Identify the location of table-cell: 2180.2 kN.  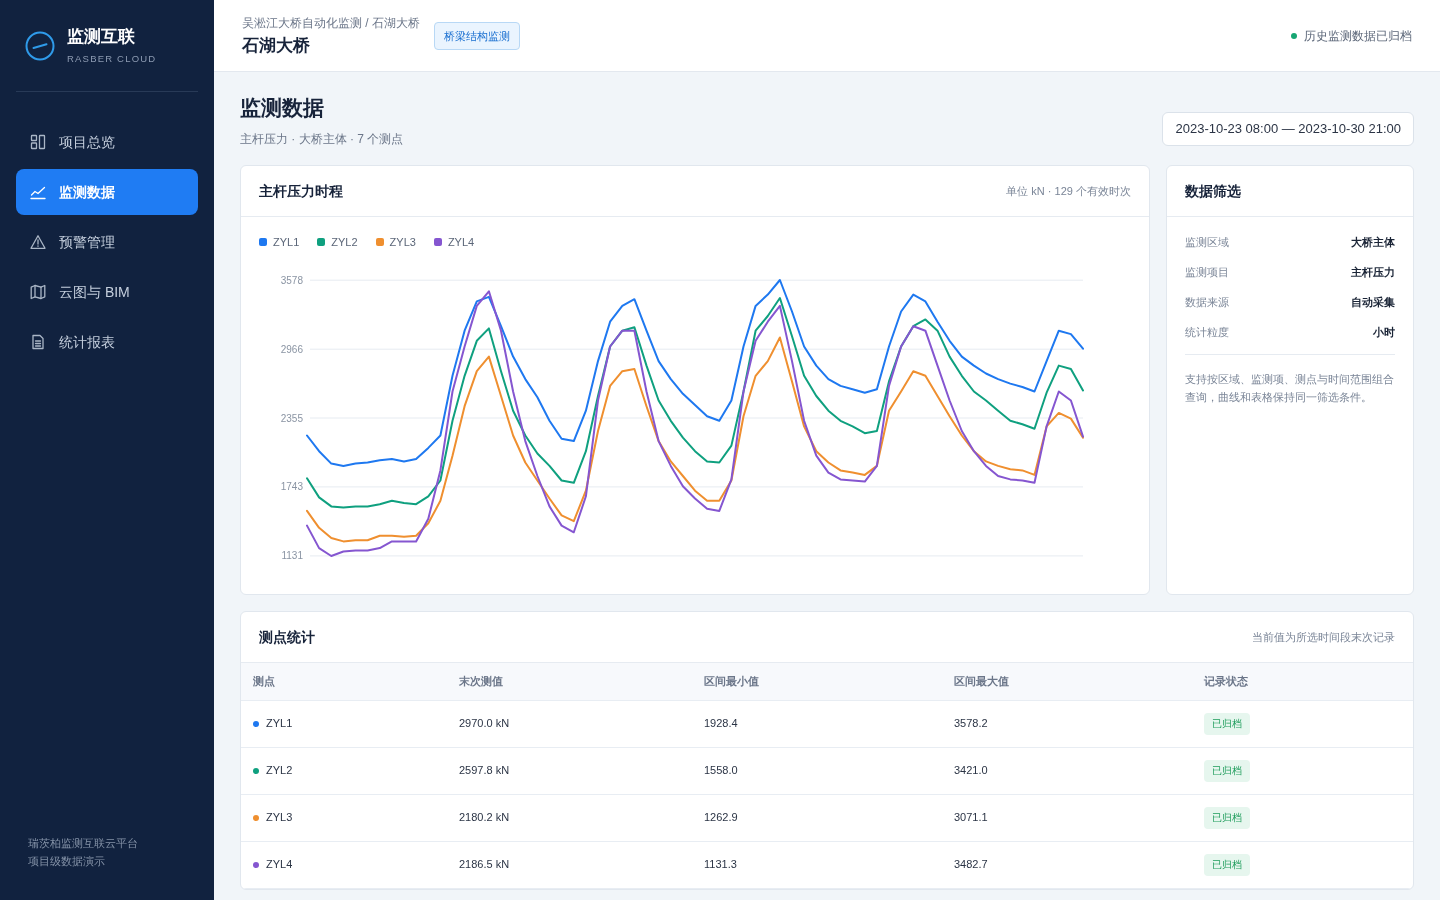
(569, 817).